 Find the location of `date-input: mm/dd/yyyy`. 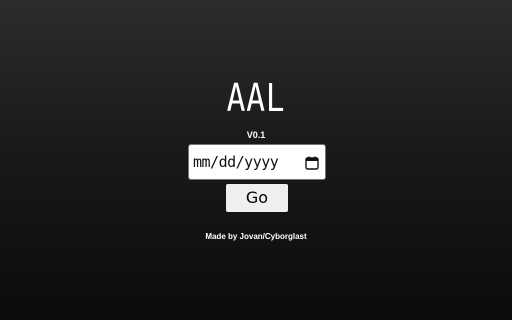

date-input: mm/dd/yyyy is located at coordinates (257, 162).